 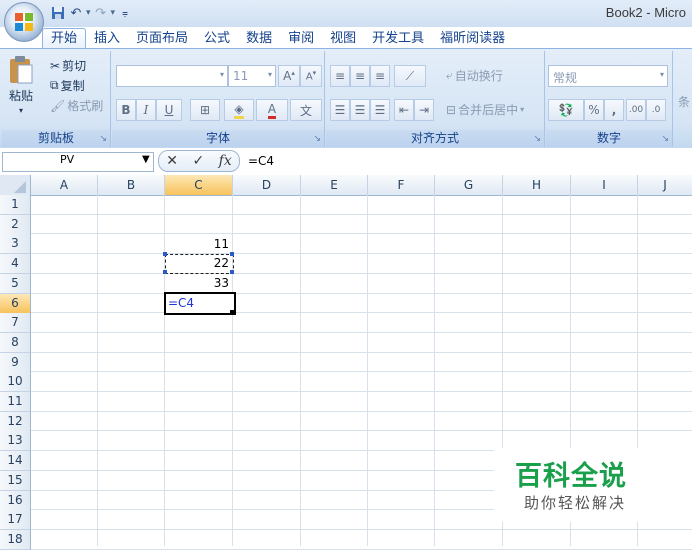 I want to click on font-launcher-icon: ↘, so click(x=317, y=139).